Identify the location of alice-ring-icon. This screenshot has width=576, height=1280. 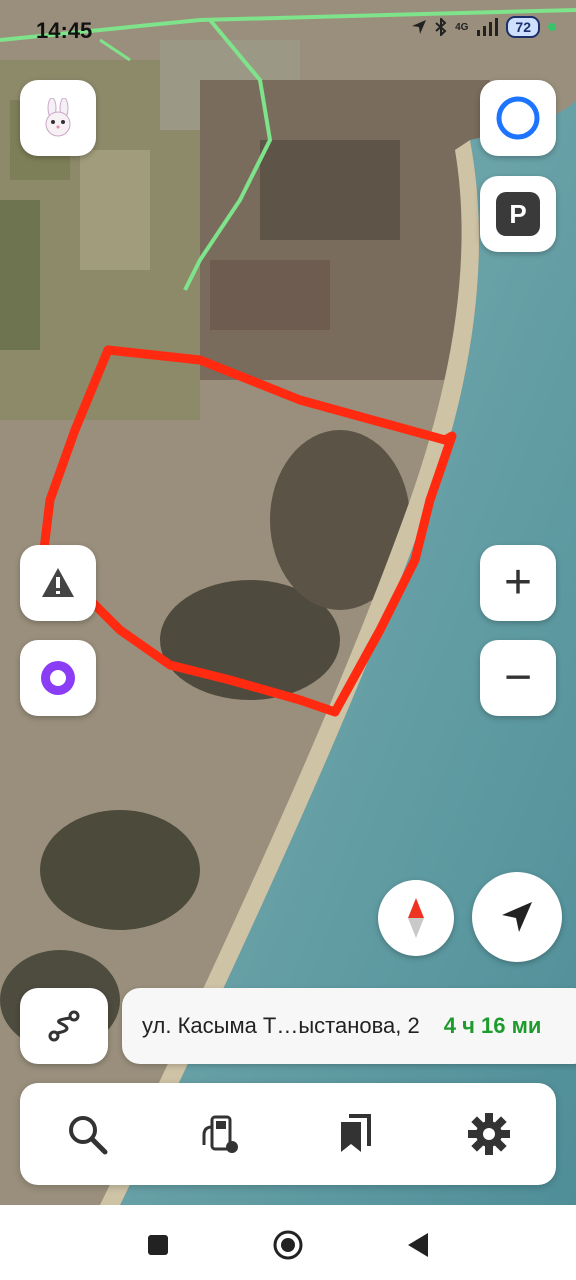
(58, 678).